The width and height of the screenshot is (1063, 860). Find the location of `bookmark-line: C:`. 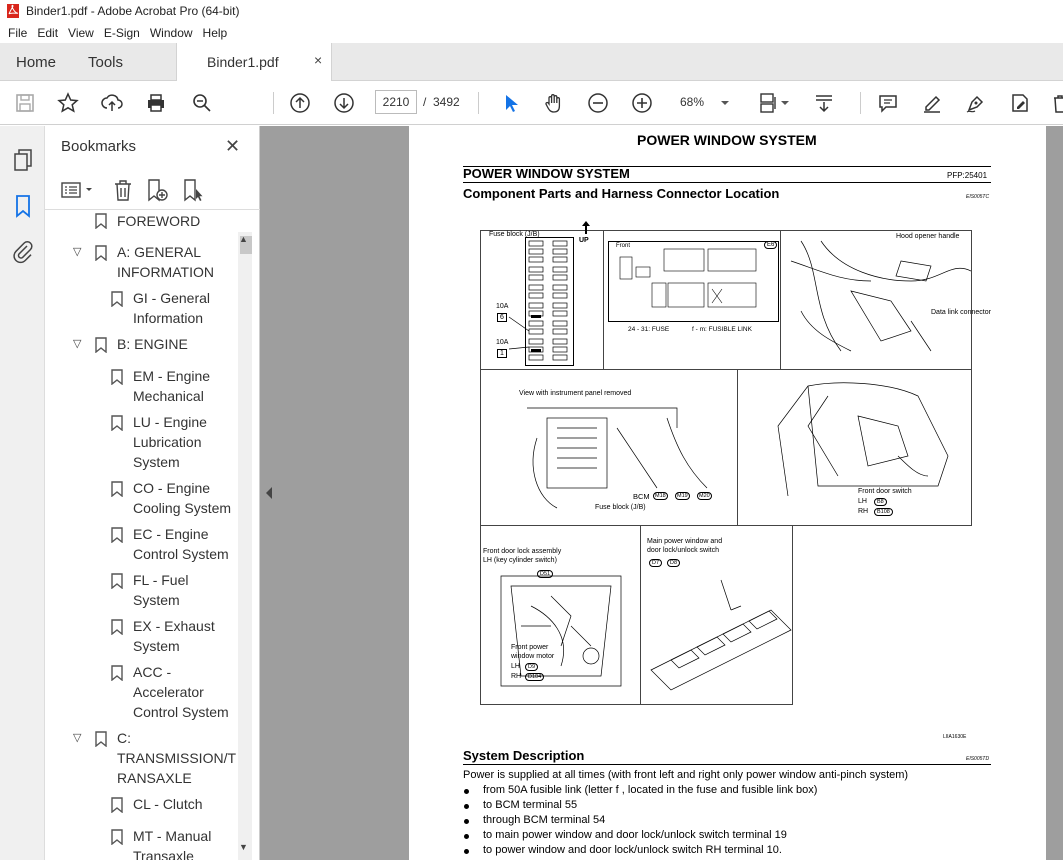

bookmark-line: C: is located at coordinates (124, 738).